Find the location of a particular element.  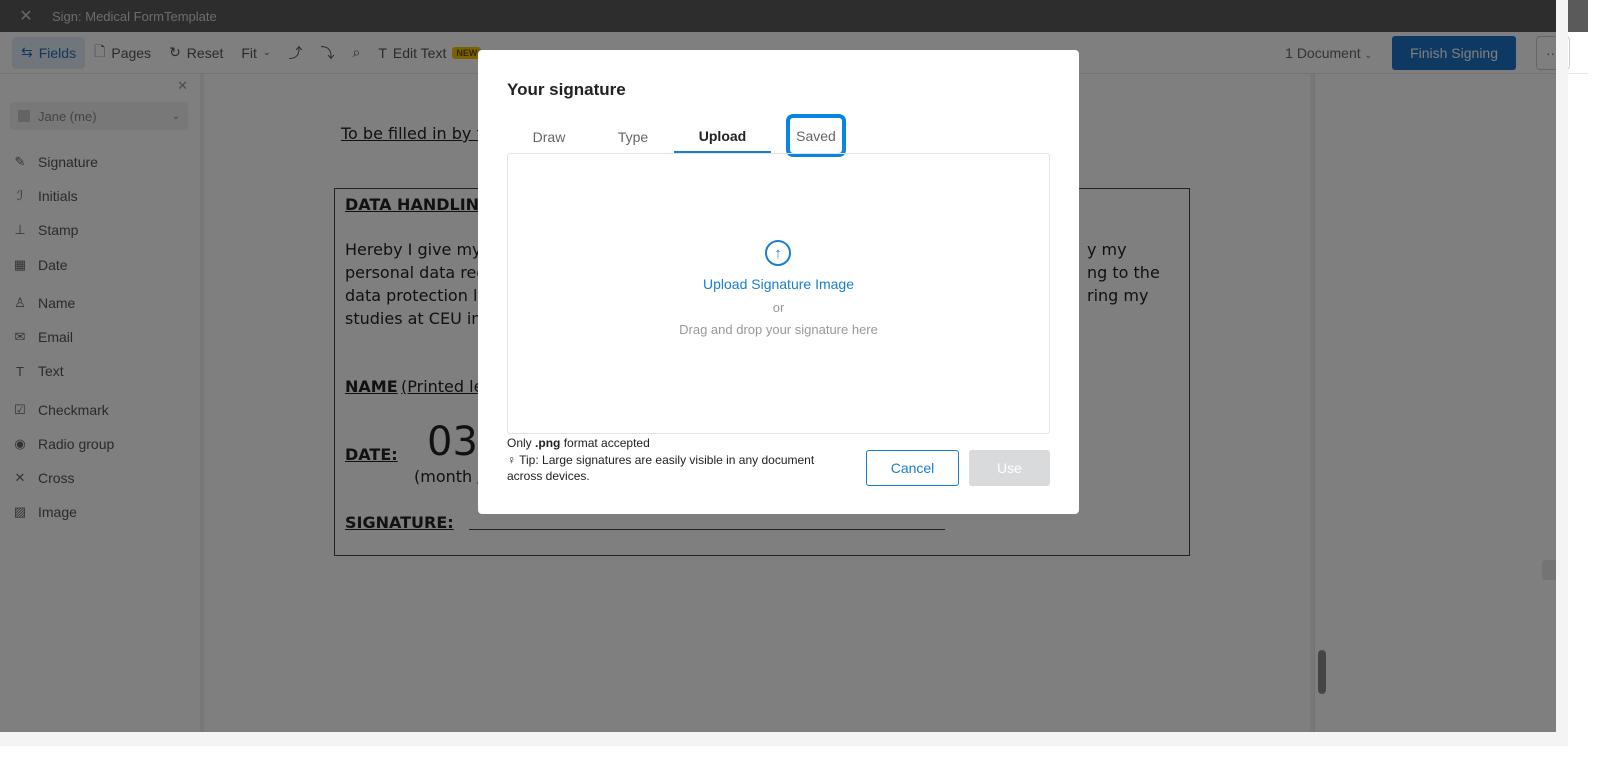

vertical-scrollbar is located at coordinates (1562, 366).